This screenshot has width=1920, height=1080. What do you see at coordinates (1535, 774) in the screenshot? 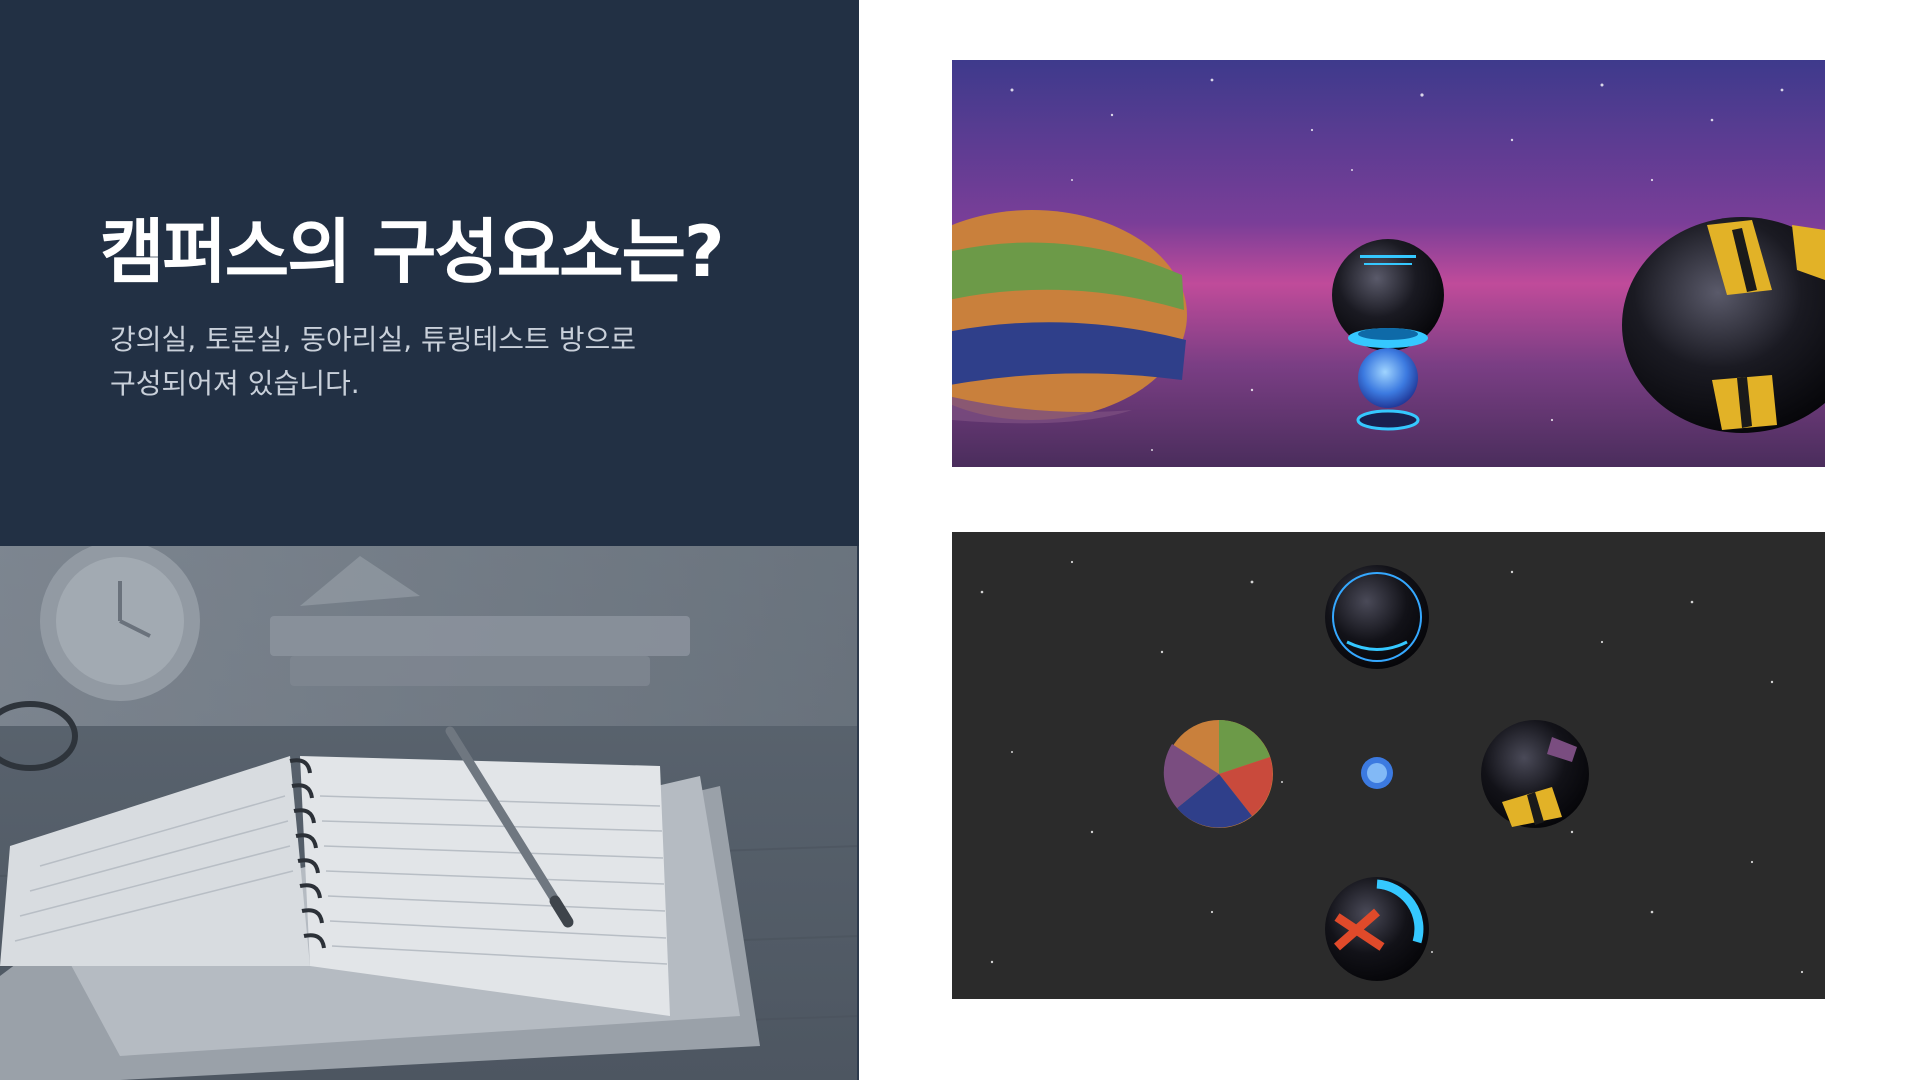
I see `hazard-orb-icon` at bounding box center [1535, 774].